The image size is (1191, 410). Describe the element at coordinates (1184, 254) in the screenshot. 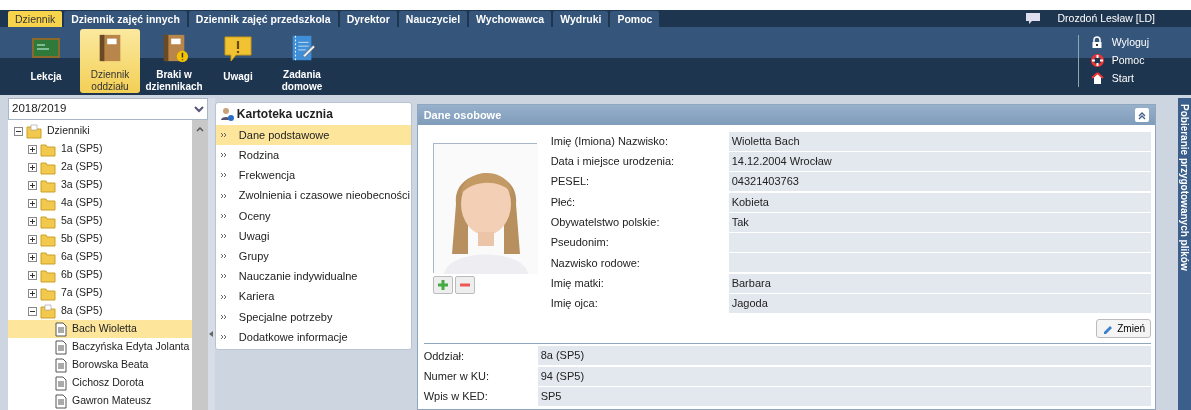

I see `side-tab: Pobieranie przygotowanych plików` at that location.